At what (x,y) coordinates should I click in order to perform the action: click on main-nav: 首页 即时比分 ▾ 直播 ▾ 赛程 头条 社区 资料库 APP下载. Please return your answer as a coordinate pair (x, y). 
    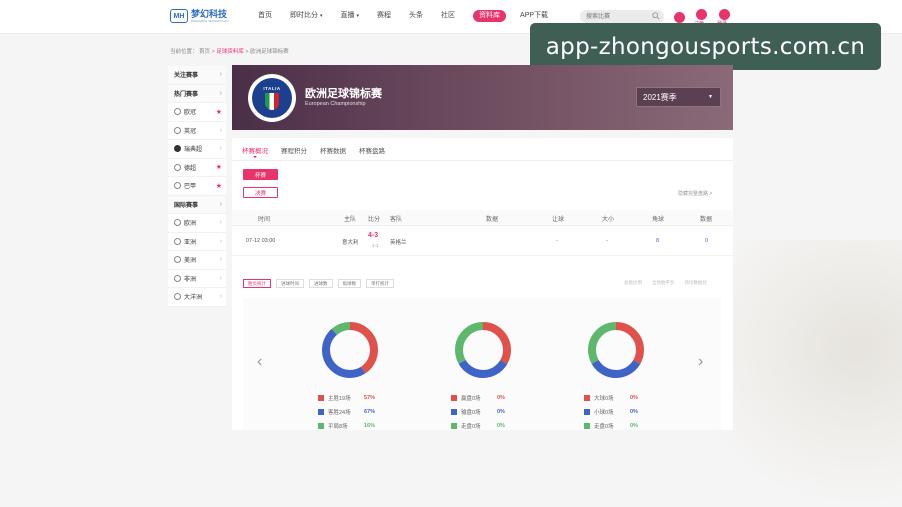
    Looking at the image, I should click on (412, 16).